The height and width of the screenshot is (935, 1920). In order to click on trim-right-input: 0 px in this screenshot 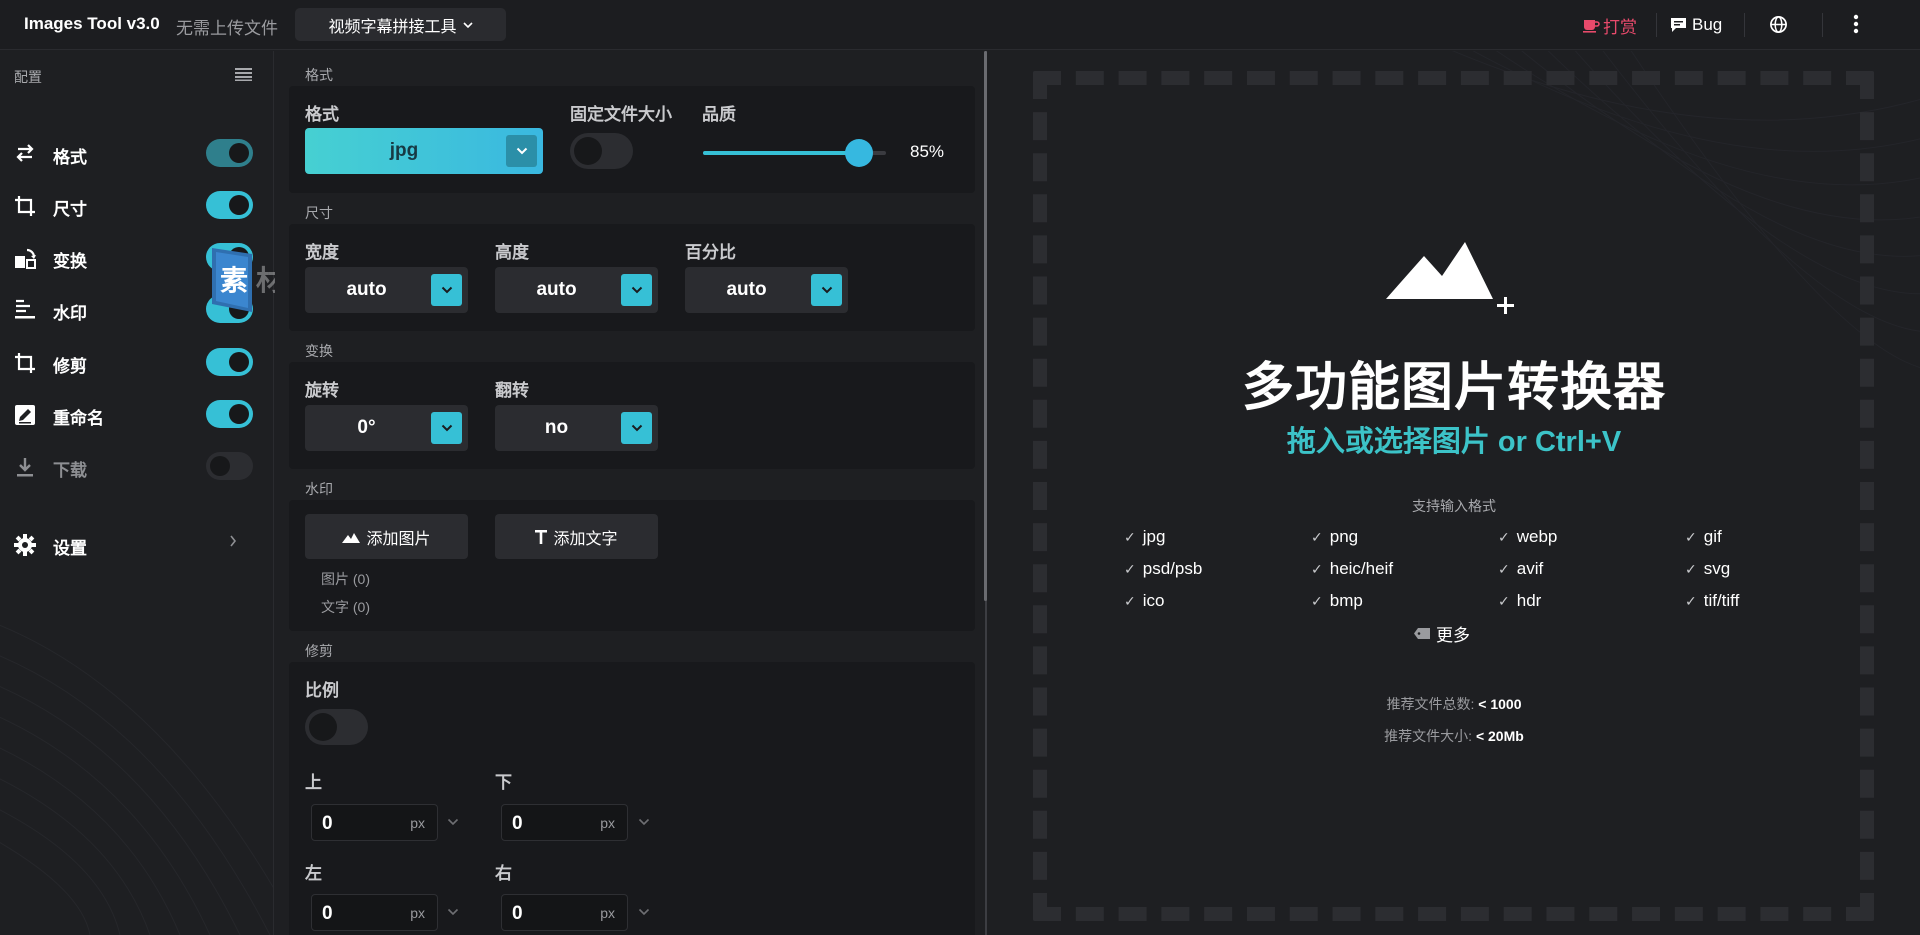, I will do `click(564, 912)`.